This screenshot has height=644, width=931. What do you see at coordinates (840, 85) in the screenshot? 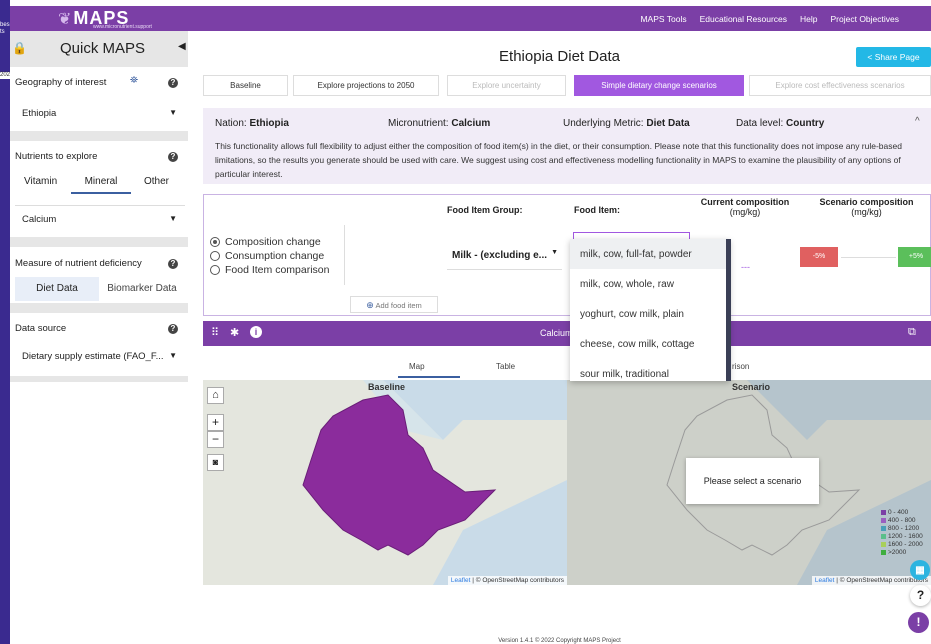
I see `tab-cost-effectiveness: Explore cost effectiveness scenarios` at bounding box center [840, 85].